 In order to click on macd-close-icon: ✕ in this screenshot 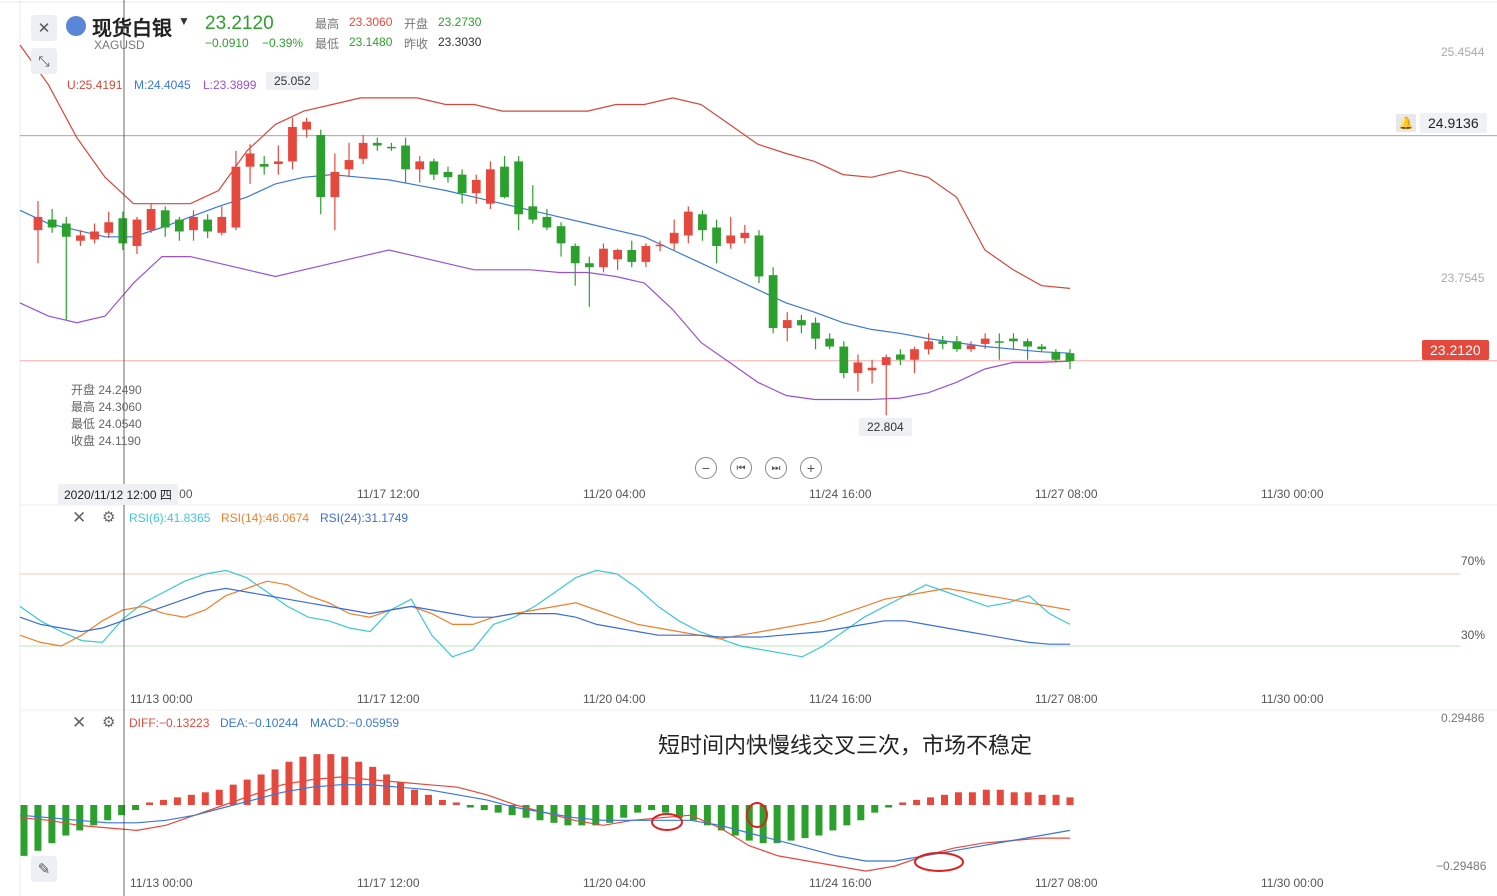, I will do `click(79, 723)`.